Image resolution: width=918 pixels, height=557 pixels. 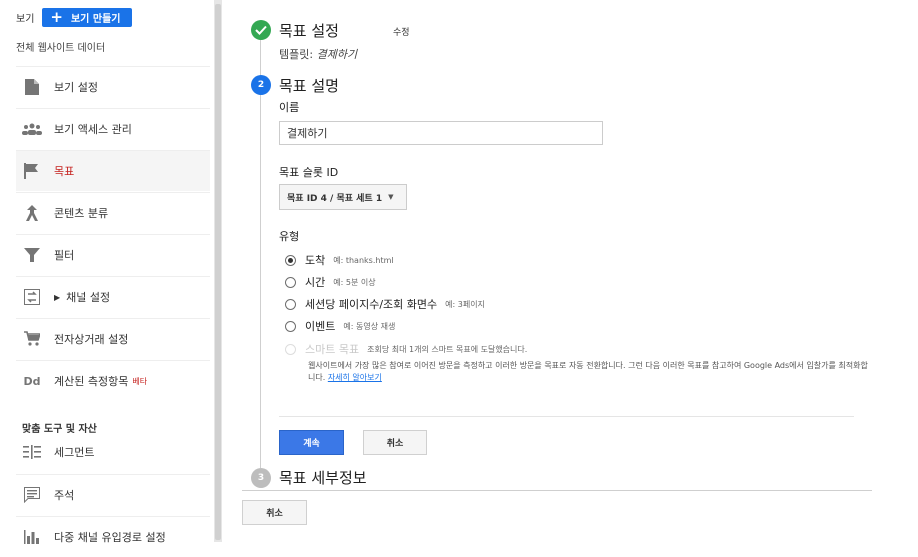 I want to click on template-summary: 템플릿: 결제하기, so click(x=318, y=54).